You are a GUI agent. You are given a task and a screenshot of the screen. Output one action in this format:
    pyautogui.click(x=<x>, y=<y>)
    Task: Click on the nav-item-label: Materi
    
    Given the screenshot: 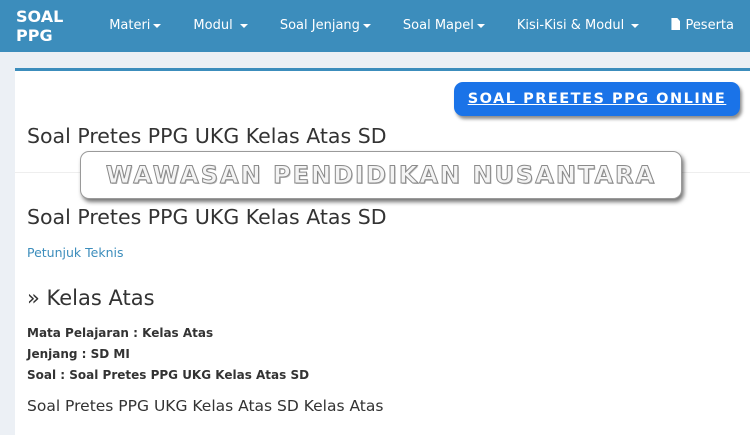 What is the action you would take?
    pyautogui.click(x=130, y=25)
    